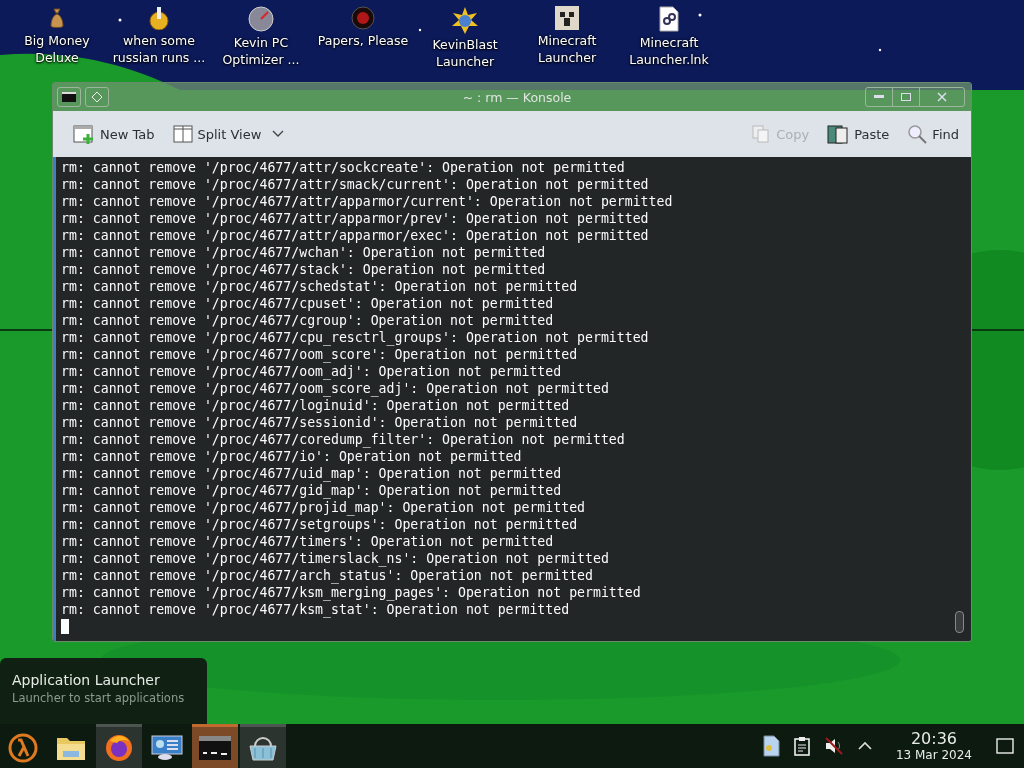 The height and width of the screenshot is (768, 1024). What do you see at coordinates (879, 97) in the screenshot?
I see `minimize-icon` at bounding box center [879, 97].